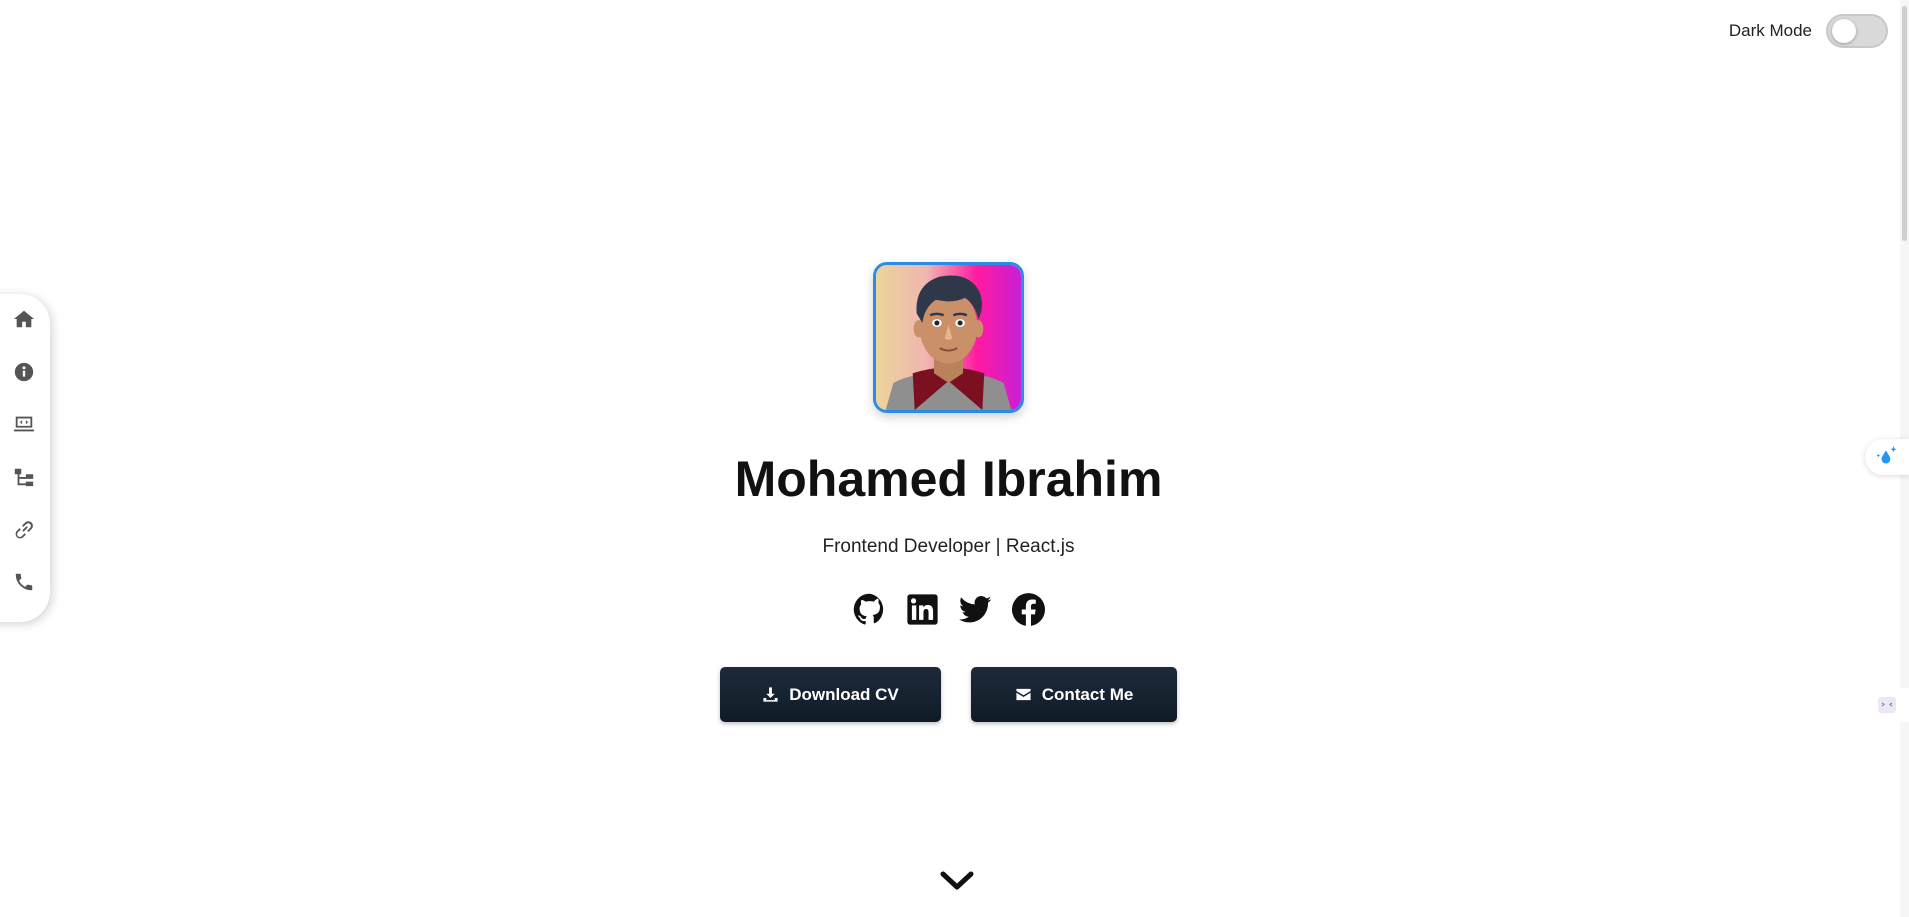 This screenshot has height=917, width=1909. I want to click on github-link, so click(869, 609).